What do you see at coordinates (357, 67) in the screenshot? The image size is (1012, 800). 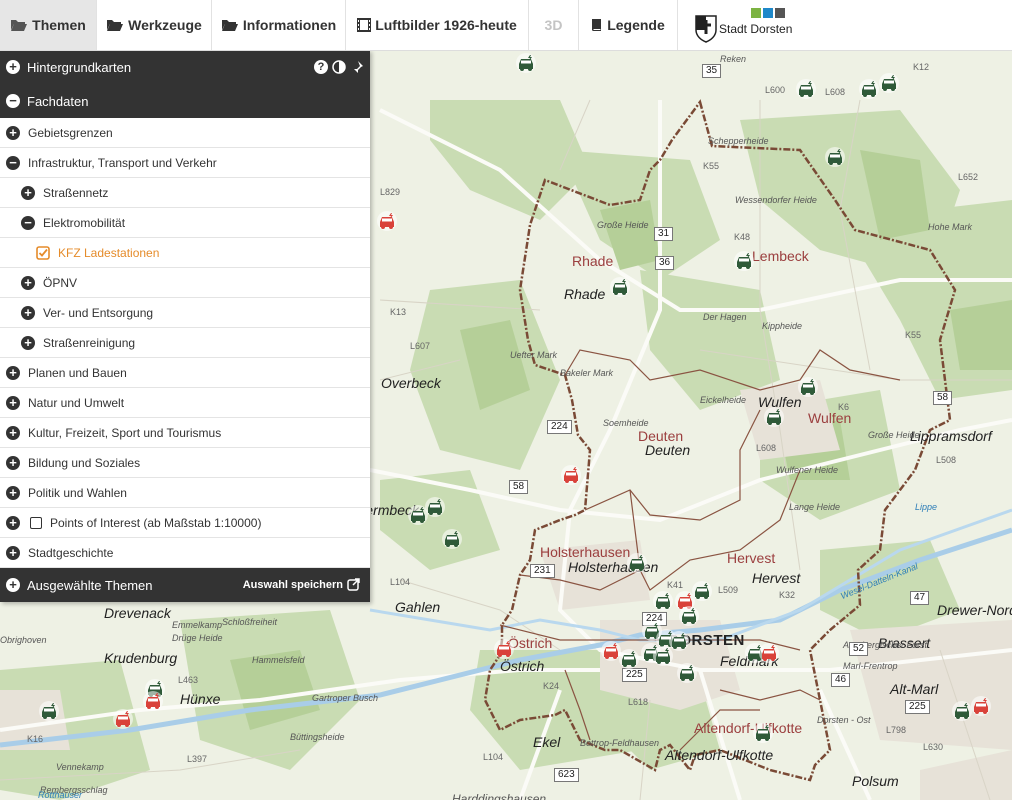 I see `pin-icon` at bounding box center [357, 67].